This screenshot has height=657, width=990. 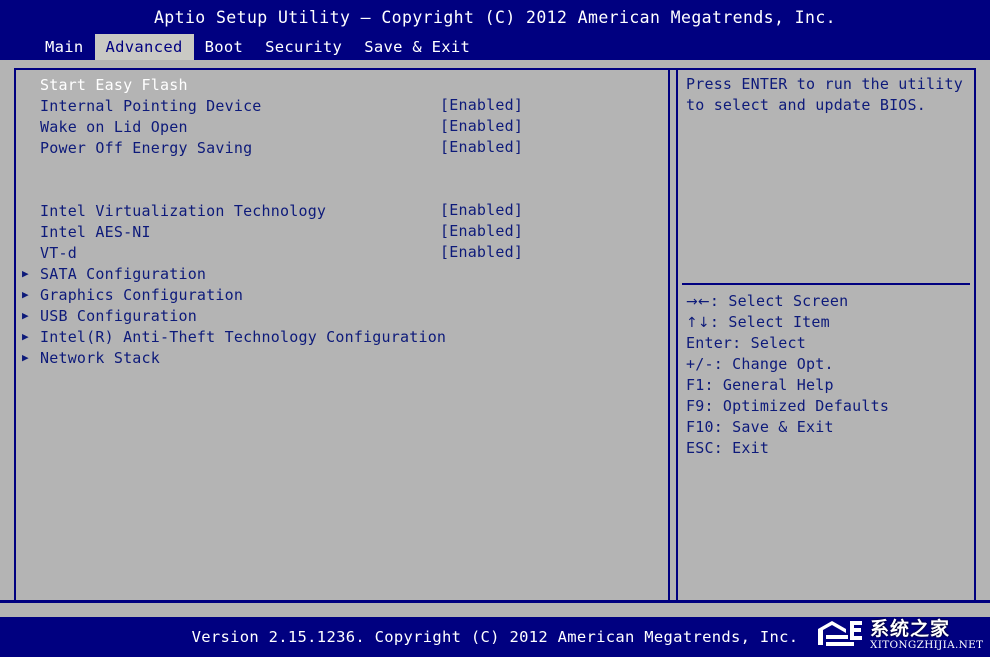 I want to click on settings-row-label: SATA Configuration, so click(x=123, y=273).